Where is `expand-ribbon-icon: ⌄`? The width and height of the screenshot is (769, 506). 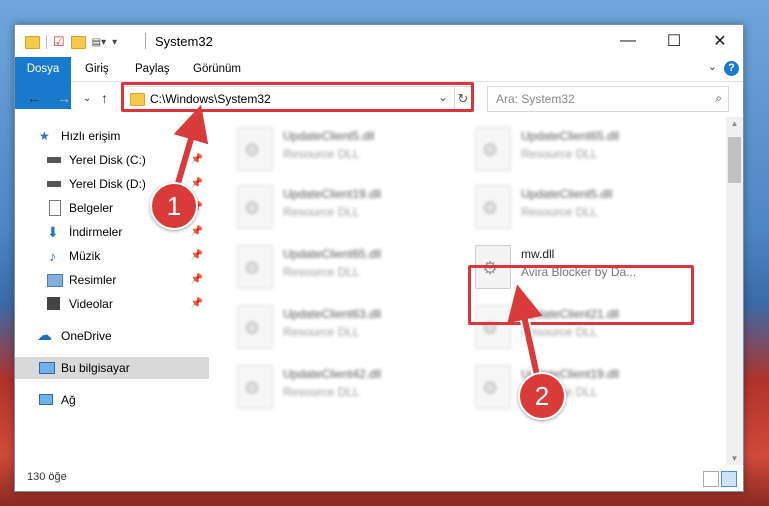 expand-ribbon-icon: ⌄ is located at coordinates (712, 66).